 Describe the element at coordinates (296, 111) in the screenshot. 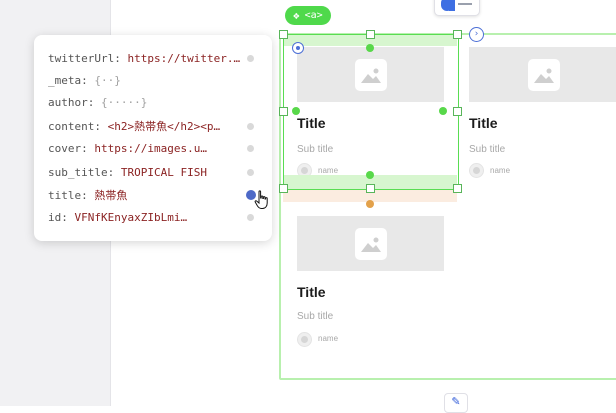

I see `padding-handle-left` at that location.